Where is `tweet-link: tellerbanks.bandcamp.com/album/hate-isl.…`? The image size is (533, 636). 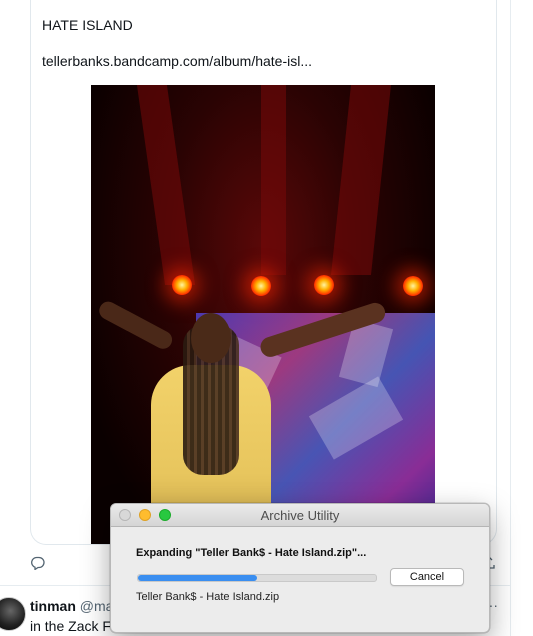
tweet-link: tellerbanks.bandcamp.com/album/hate-isl.… is located at coordinates (177, 61).